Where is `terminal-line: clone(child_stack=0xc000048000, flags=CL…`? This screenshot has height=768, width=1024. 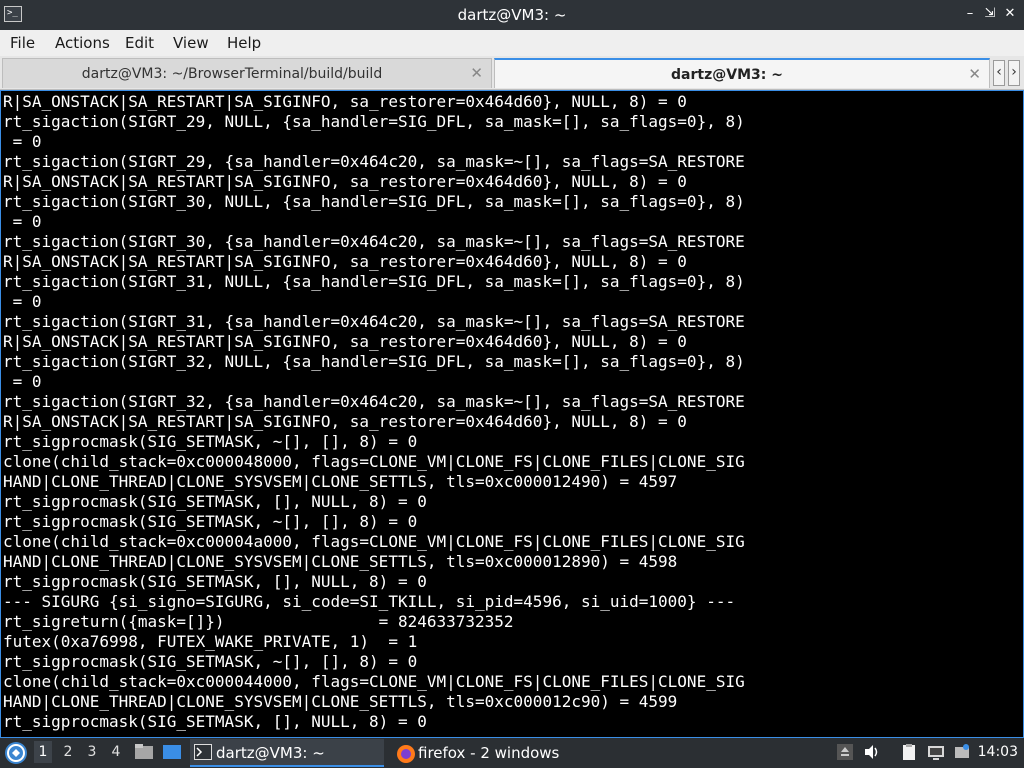 terminal-line: clone(child_stack=0xc000048000, flags=CL… is located at coordinates (374, 461).